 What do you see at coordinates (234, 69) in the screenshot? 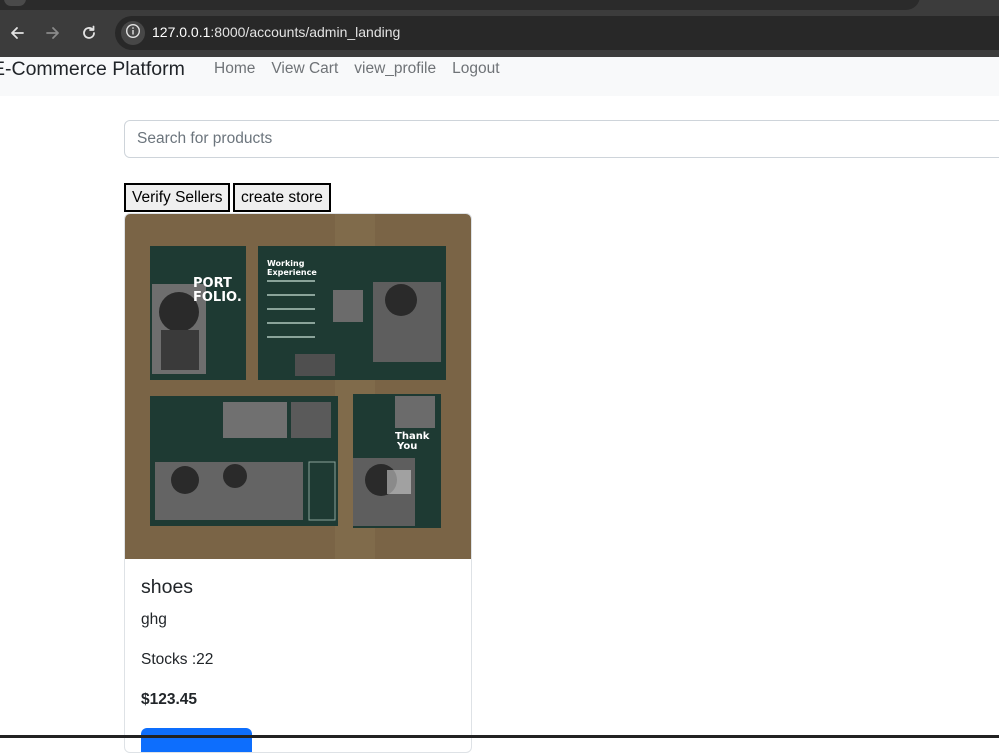
I see `nav-link-home: Home` at bounding box center [234, 69].